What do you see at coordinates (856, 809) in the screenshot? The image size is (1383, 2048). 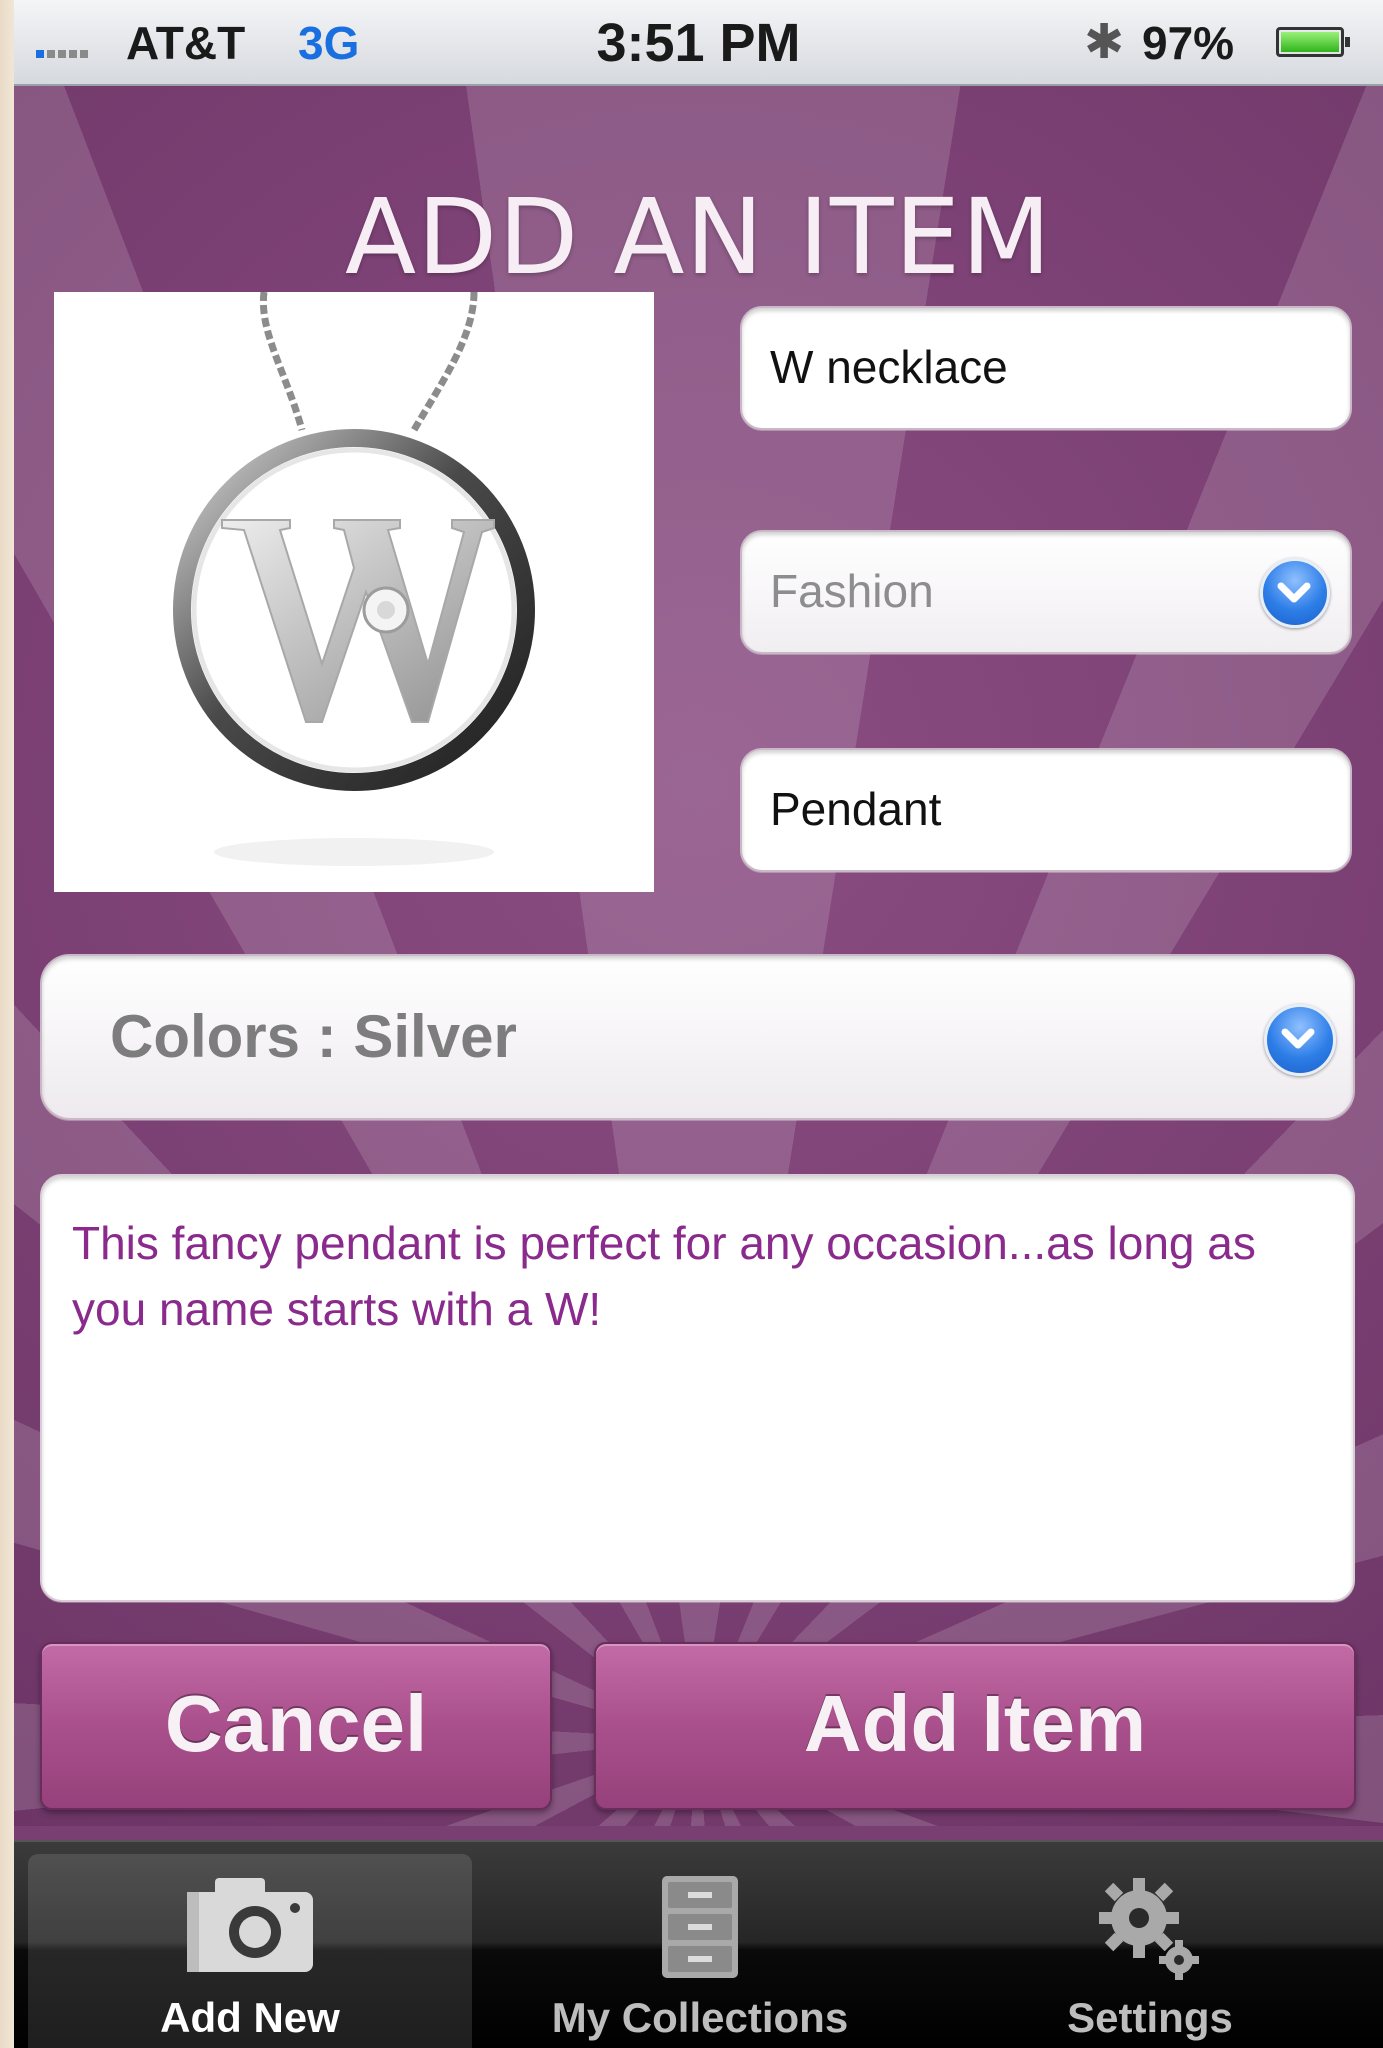 I see `item-type-value: Pendant` at bounding box center [856, 809].